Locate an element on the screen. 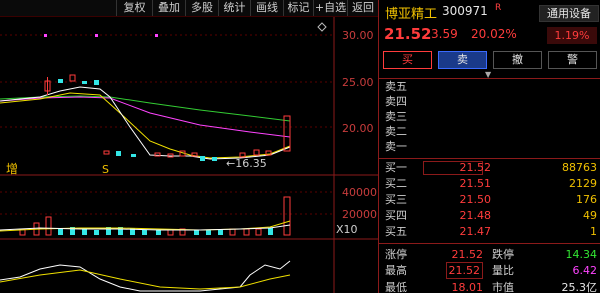 This screenshot has width=600, height=293. ask-label: 卖四 is located at coordinates (396, 101).